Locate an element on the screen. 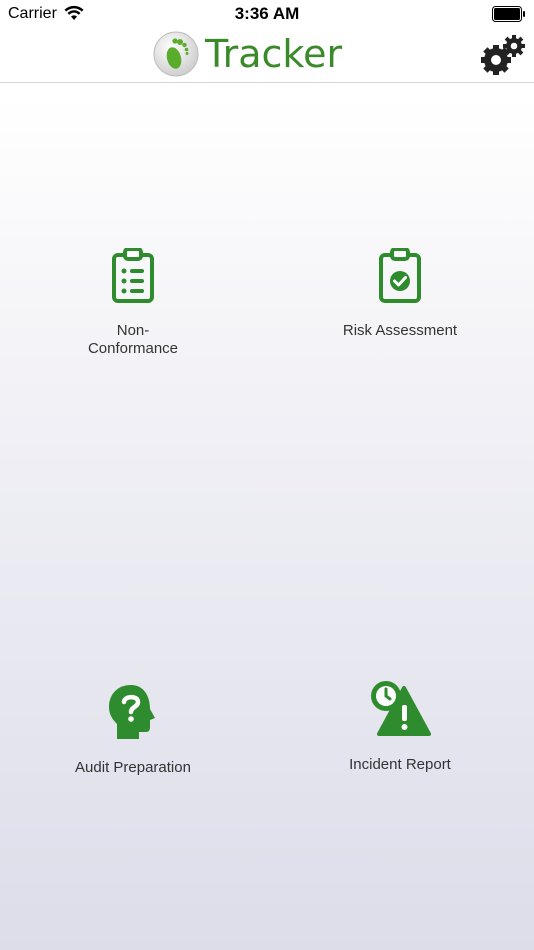 Image resolution: width=534 pixels, height=950 pixels. clock-warning-icon is located at coordinates (401, 708).